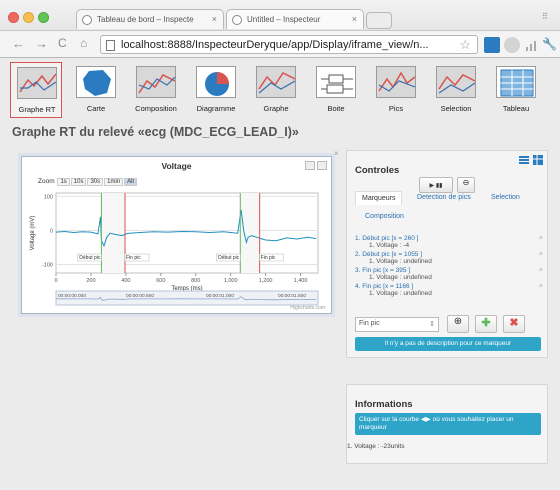 The width and height of the screenshot is (560, 490). What do you see at coordinates (396, 82) in the screenshot?
I see `peaks-icon` at bounding box center [396, 82].